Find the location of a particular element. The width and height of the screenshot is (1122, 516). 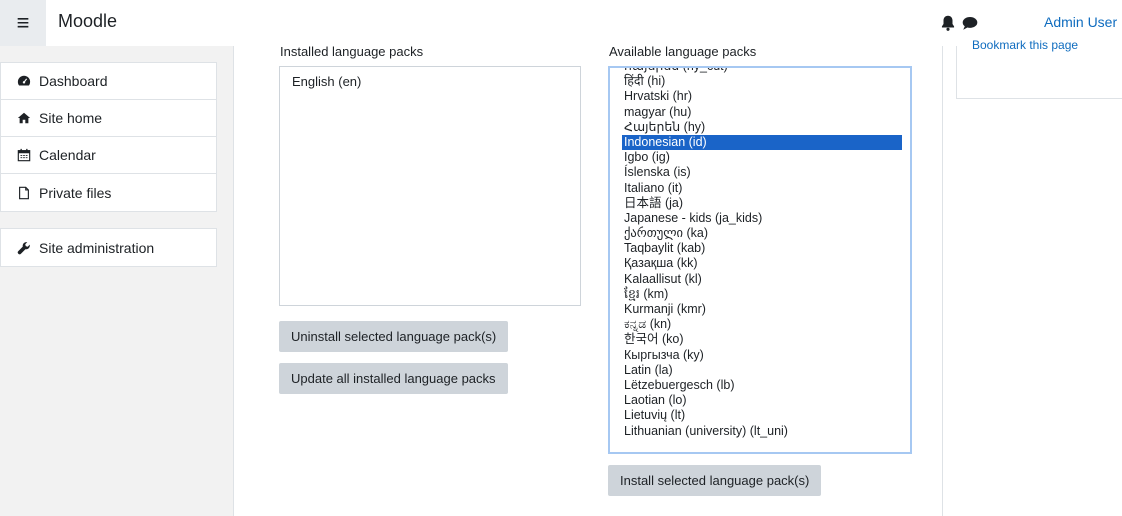

installed-packs-select: English (en) is located at coordinates (430, 186).